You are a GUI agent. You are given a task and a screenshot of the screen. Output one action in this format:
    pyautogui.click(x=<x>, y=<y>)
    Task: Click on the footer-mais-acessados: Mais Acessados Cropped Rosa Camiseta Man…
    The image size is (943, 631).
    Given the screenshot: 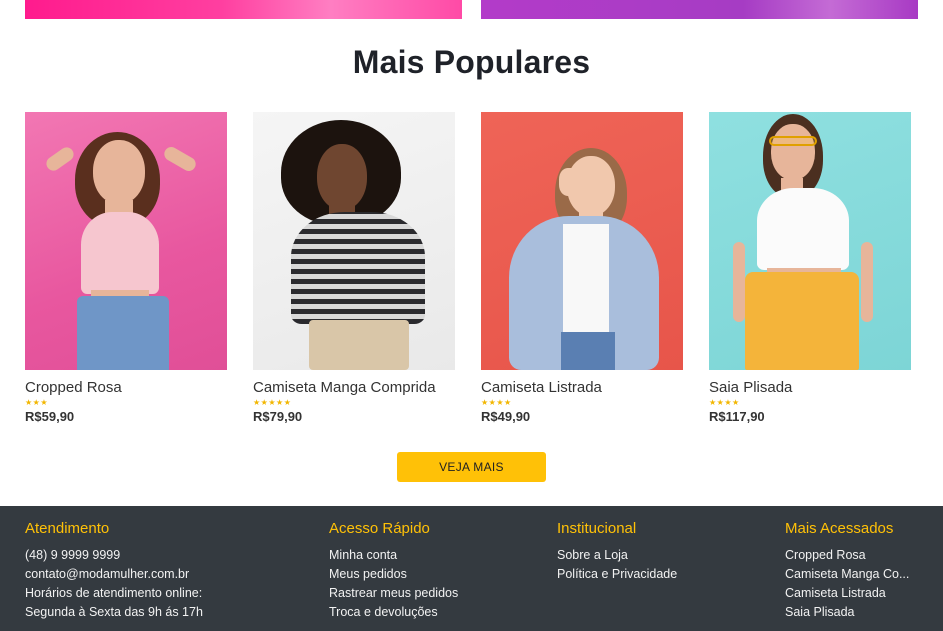 What is the action you would take?
    pyautogui.click(x=850, y=571)
    